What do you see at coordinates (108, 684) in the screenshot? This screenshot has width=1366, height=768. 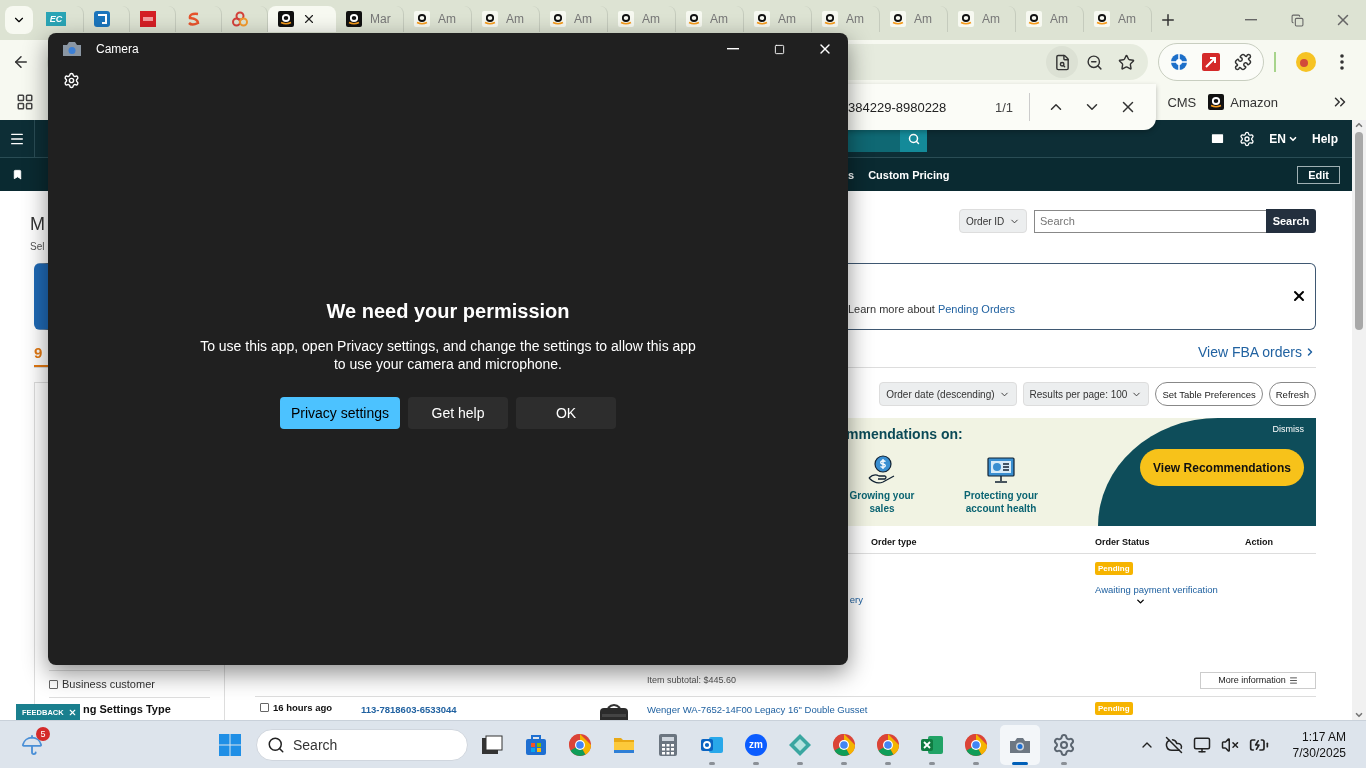 I see `filter-label: Business customer` at bounding box center [108, 684].